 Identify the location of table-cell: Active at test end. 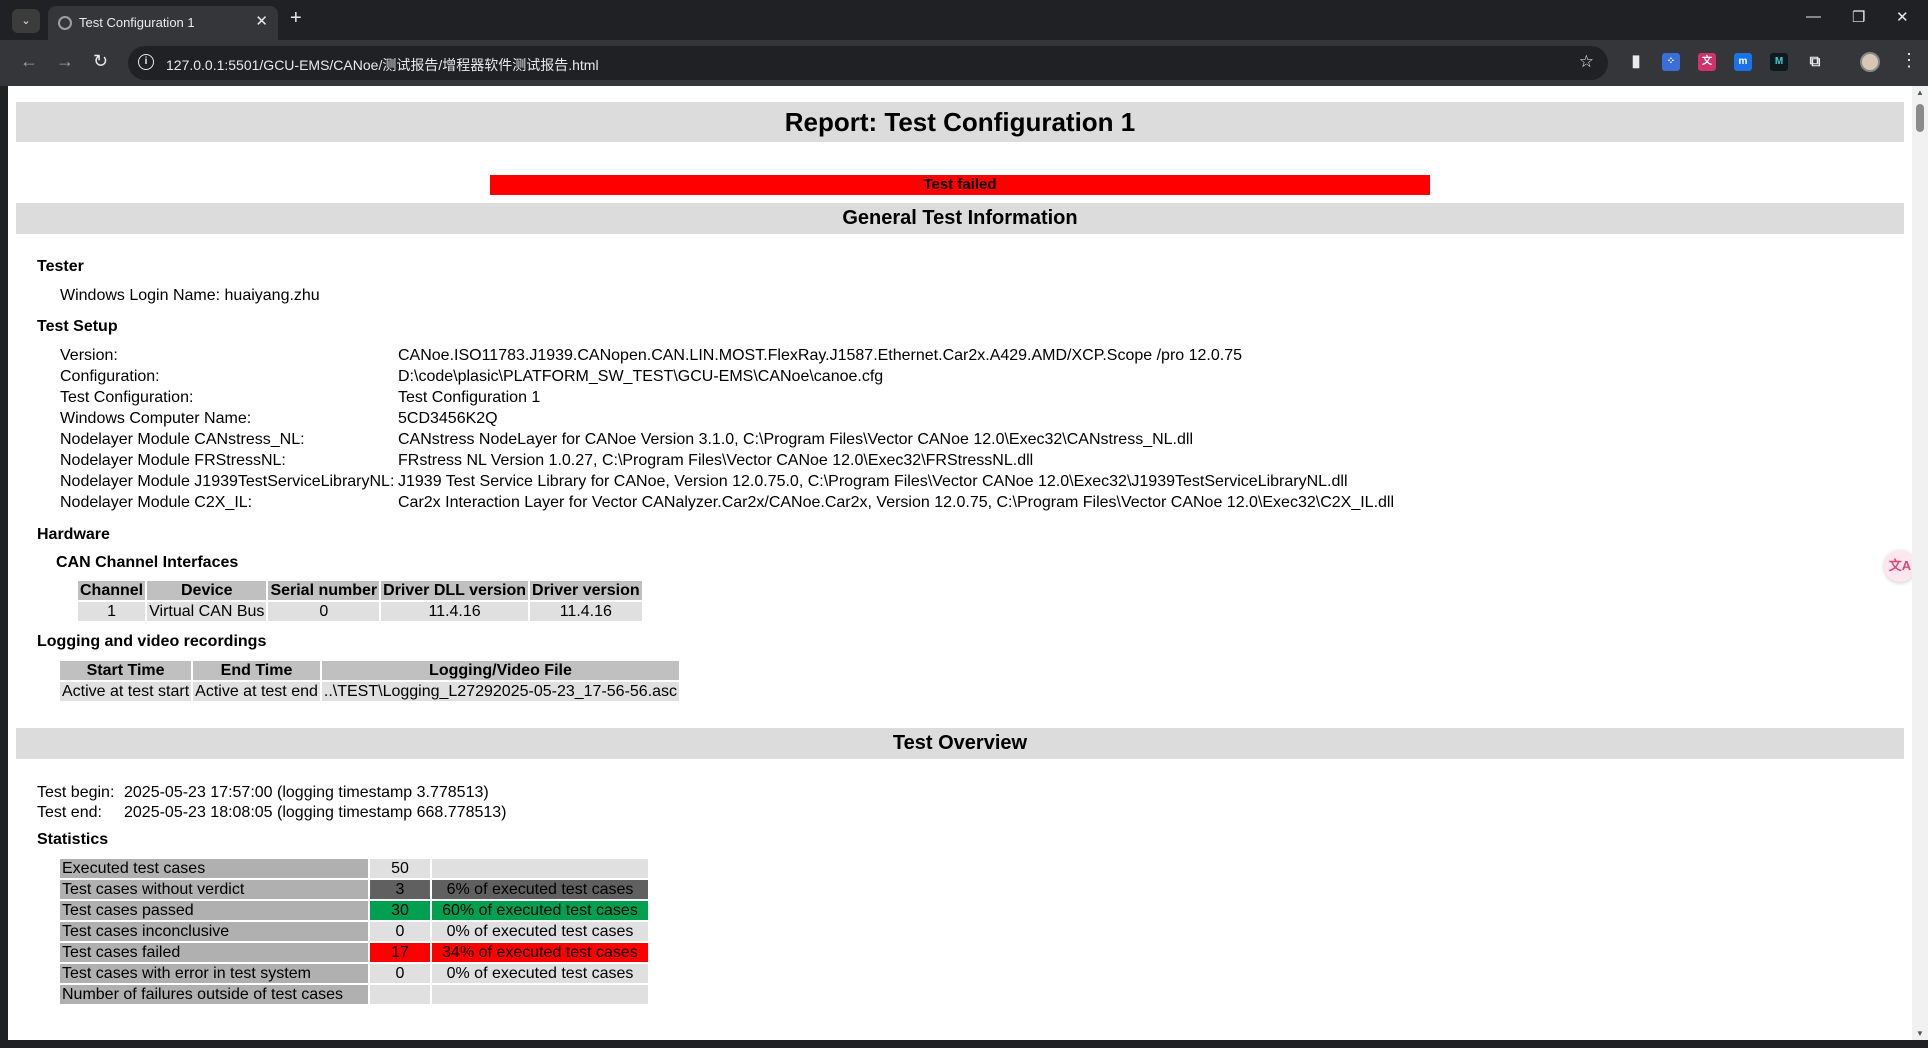
(256, 691).